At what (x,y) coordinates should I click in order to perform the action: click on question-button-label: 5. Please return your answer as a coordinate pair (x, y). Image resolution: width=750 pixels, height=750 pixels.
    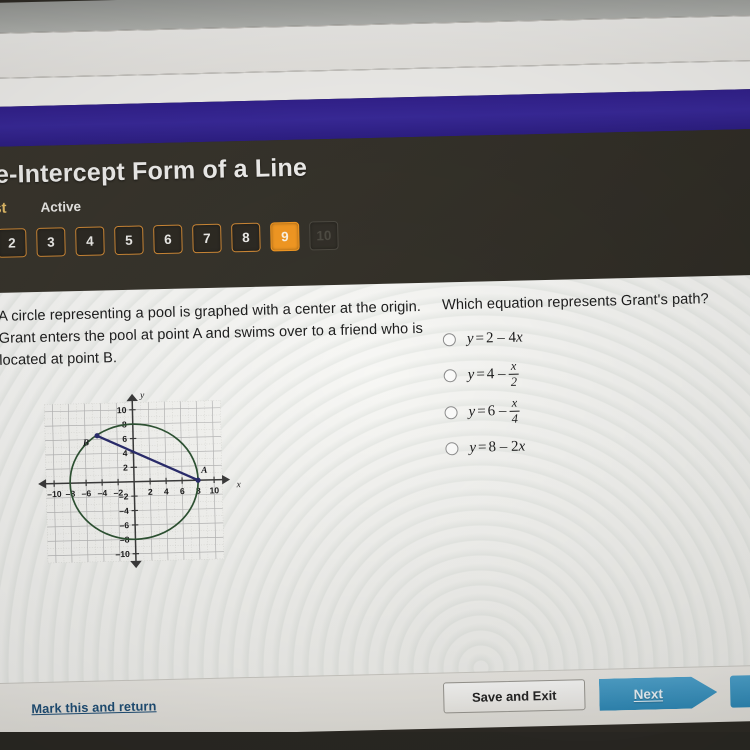
    Looking at the image, I should click on (128, 240).